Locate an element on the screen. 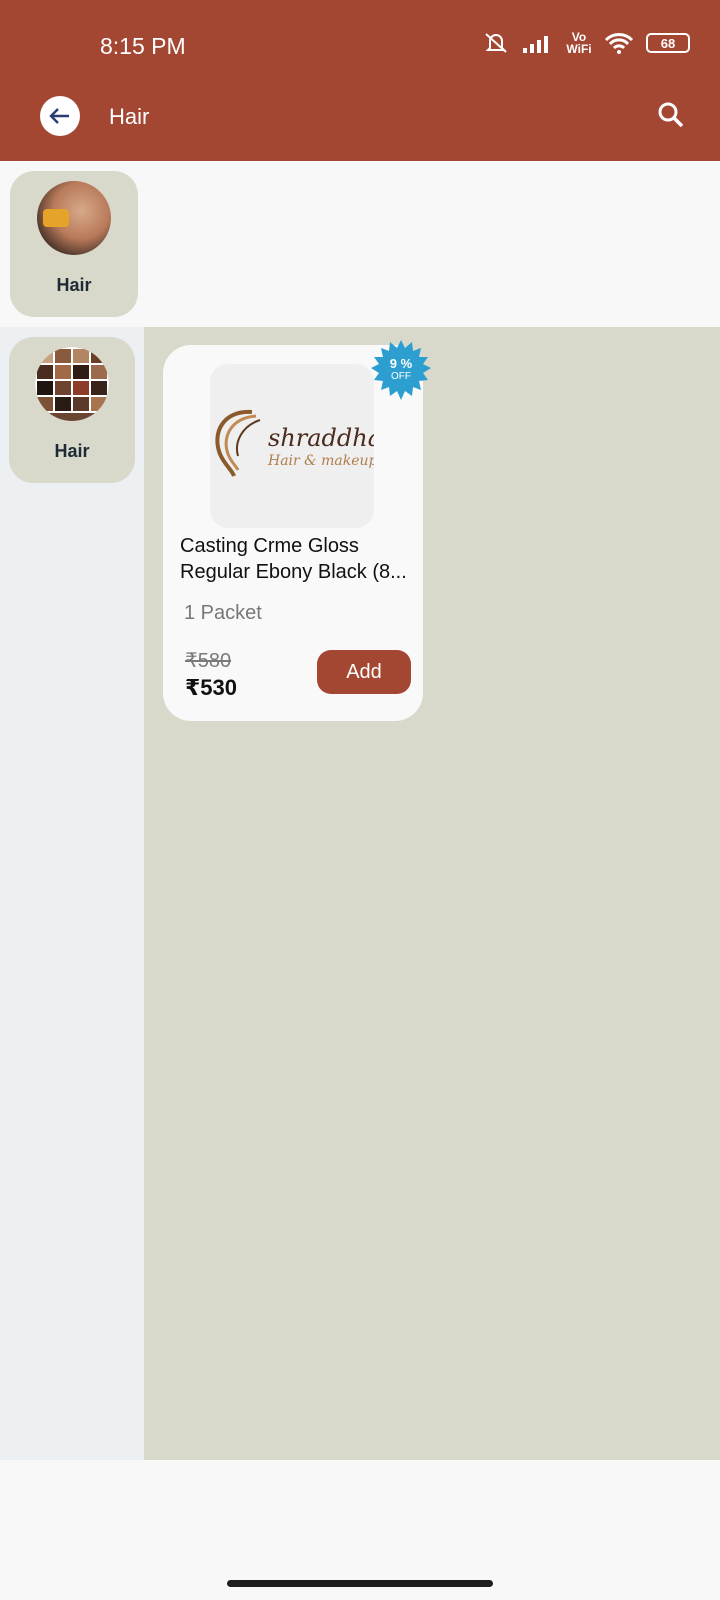 The image size is (720, 1600). hair-swatch-grid-image is located at coordinates (72, 384).